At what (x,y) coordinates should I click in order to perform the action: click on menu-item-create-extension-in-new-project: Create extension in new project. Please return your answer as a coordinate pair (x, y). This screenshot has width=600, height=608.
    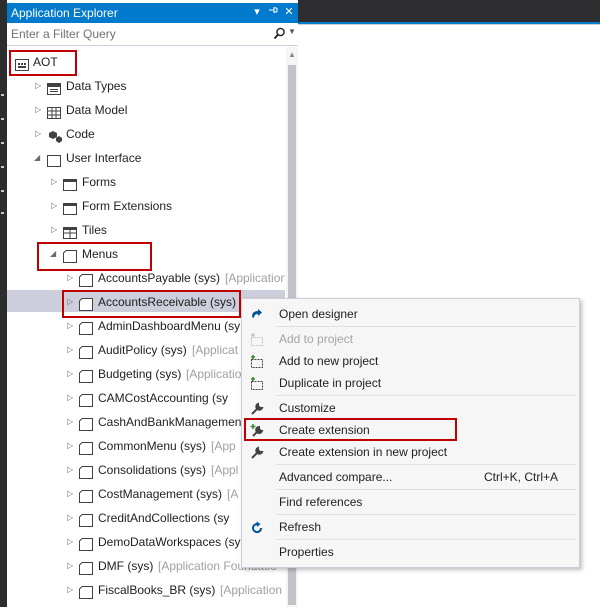
    Looking at the image, I should click on (410, 452).